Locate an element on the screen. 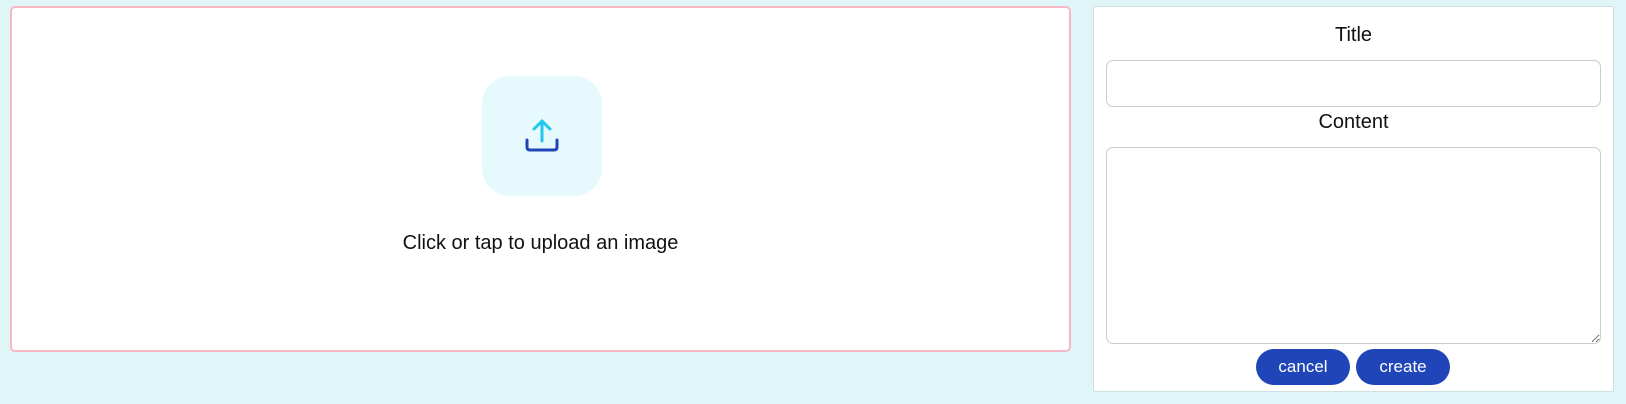 Image resolution: width=1626 pixels, height=404 pixels. upload-prompt-text: Click or tap to upload an image is located at coordinates (540, 243).